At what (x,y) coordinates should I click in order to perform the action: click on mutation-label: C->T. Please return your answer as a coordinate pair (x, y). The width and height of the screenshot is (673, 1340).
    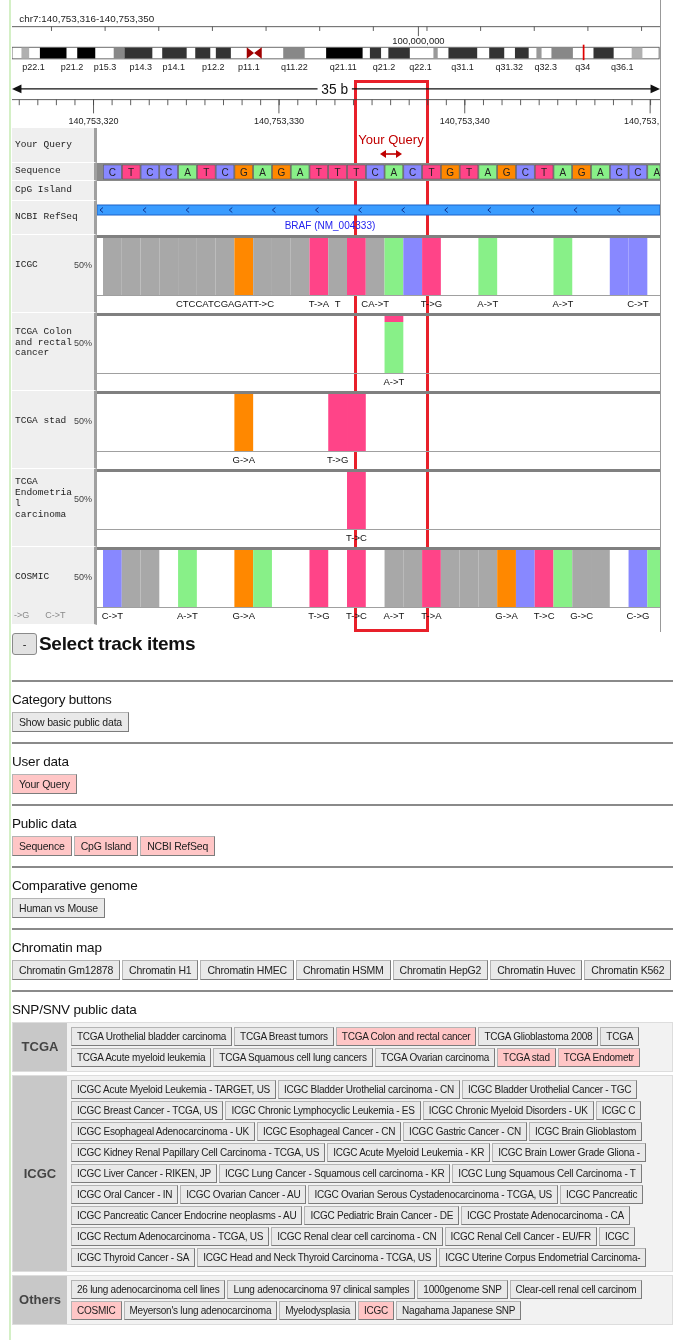
    Looking at the image, I should click on (638, 303).